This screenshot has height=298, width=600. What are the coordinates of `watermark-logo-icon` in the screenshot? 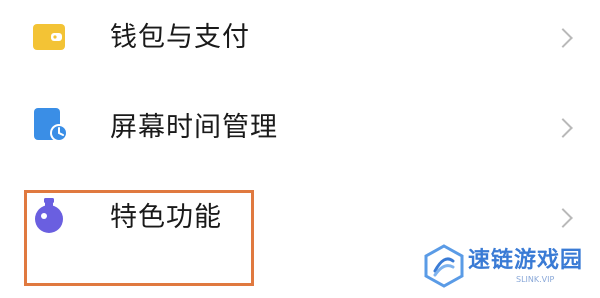 It's located at (444, 268).